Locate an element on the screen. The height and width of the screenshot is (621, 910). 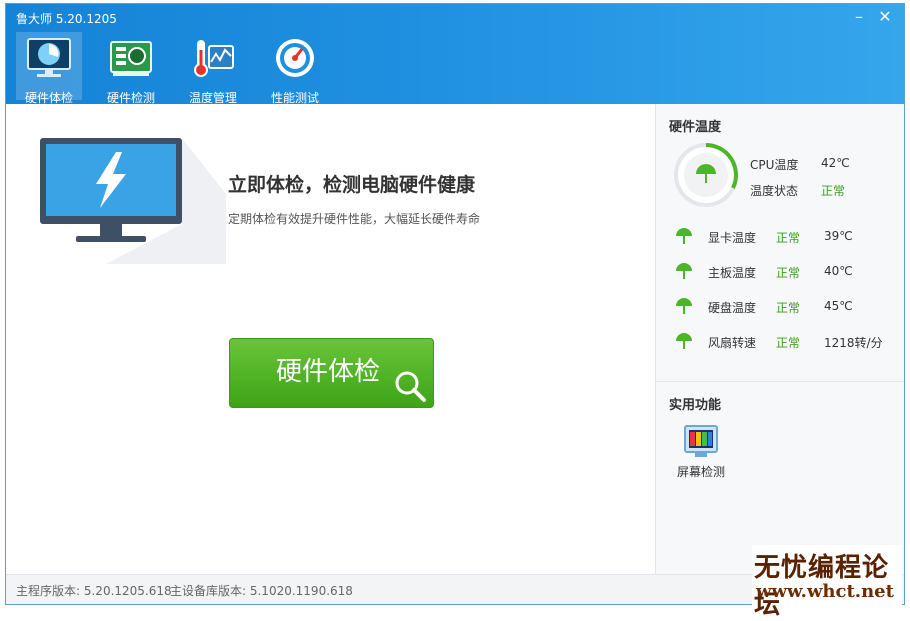
panel-divider is located at coordinates (780, 381).